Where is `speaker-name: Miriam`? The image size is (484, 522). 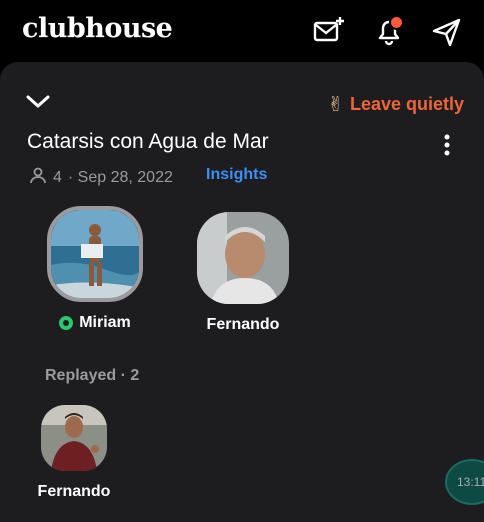
speaker-name: Miriam is located at coordinates (95, 323).